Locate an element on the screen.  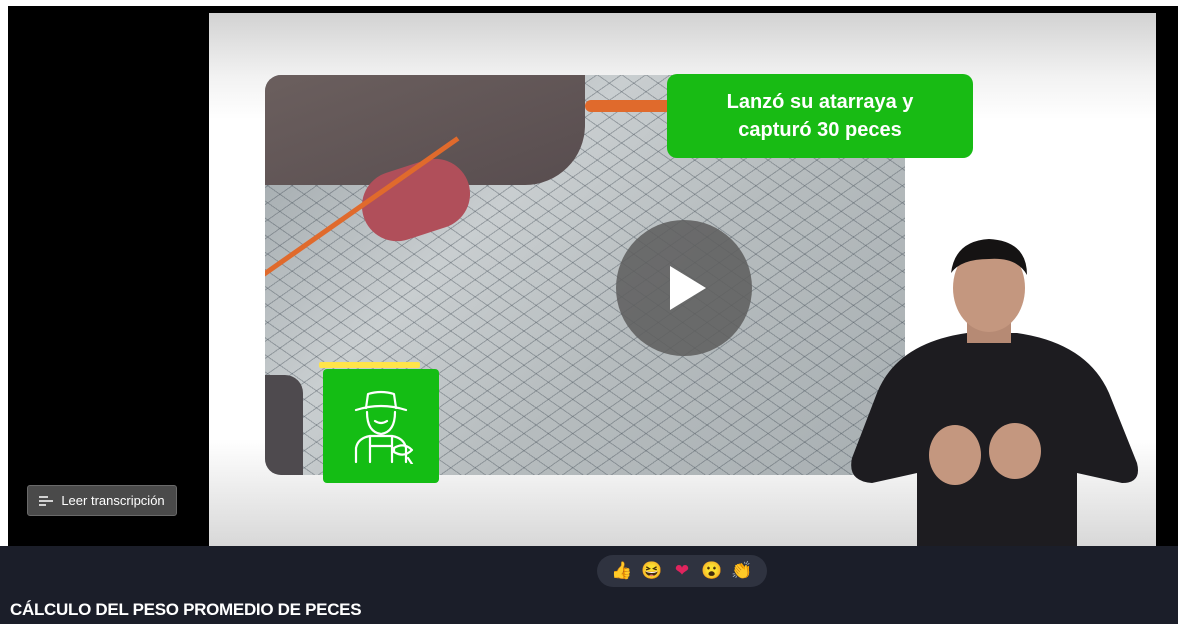
video-caption-box: Lanzó su atarraya y capturó 30 peces is located at coordinates (820, 116).